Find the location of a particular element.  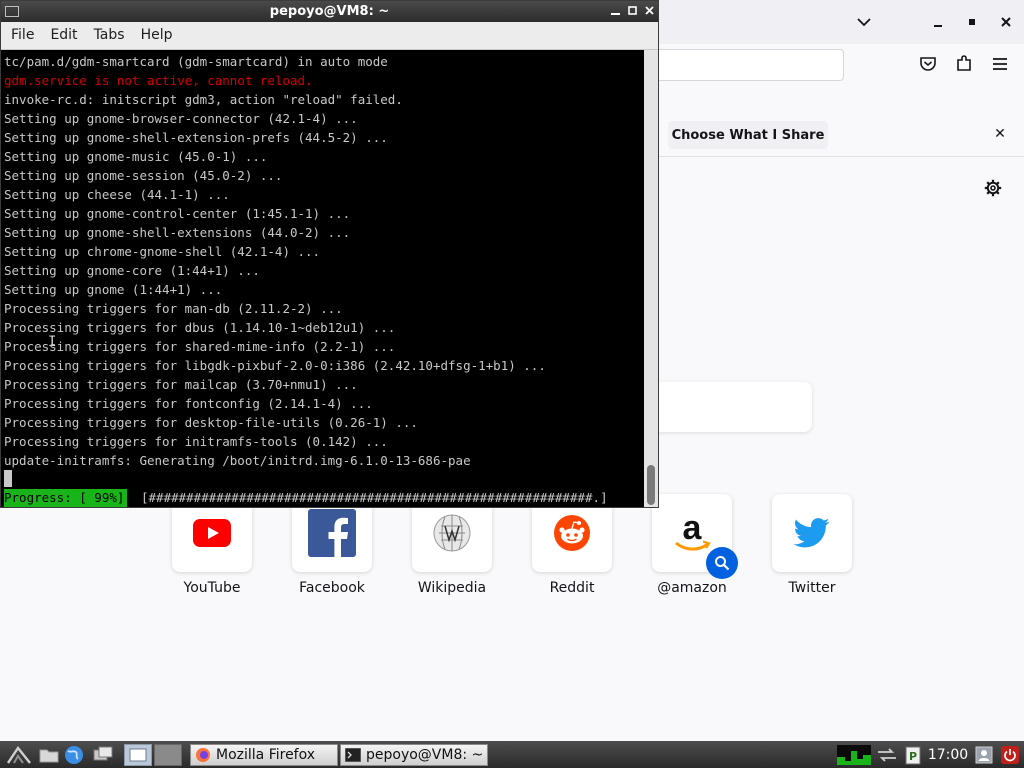

chevron-down-icon is located at coordinates (864, 22).